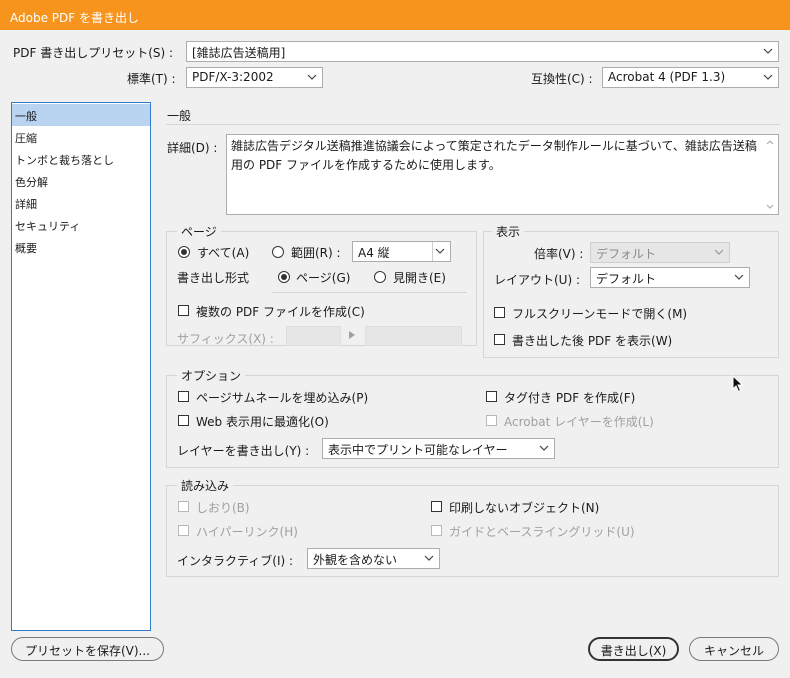 This screenshot has height=678, width=790. I want to click on pages-range-label: 範囲(R) :, so click(316, 252).